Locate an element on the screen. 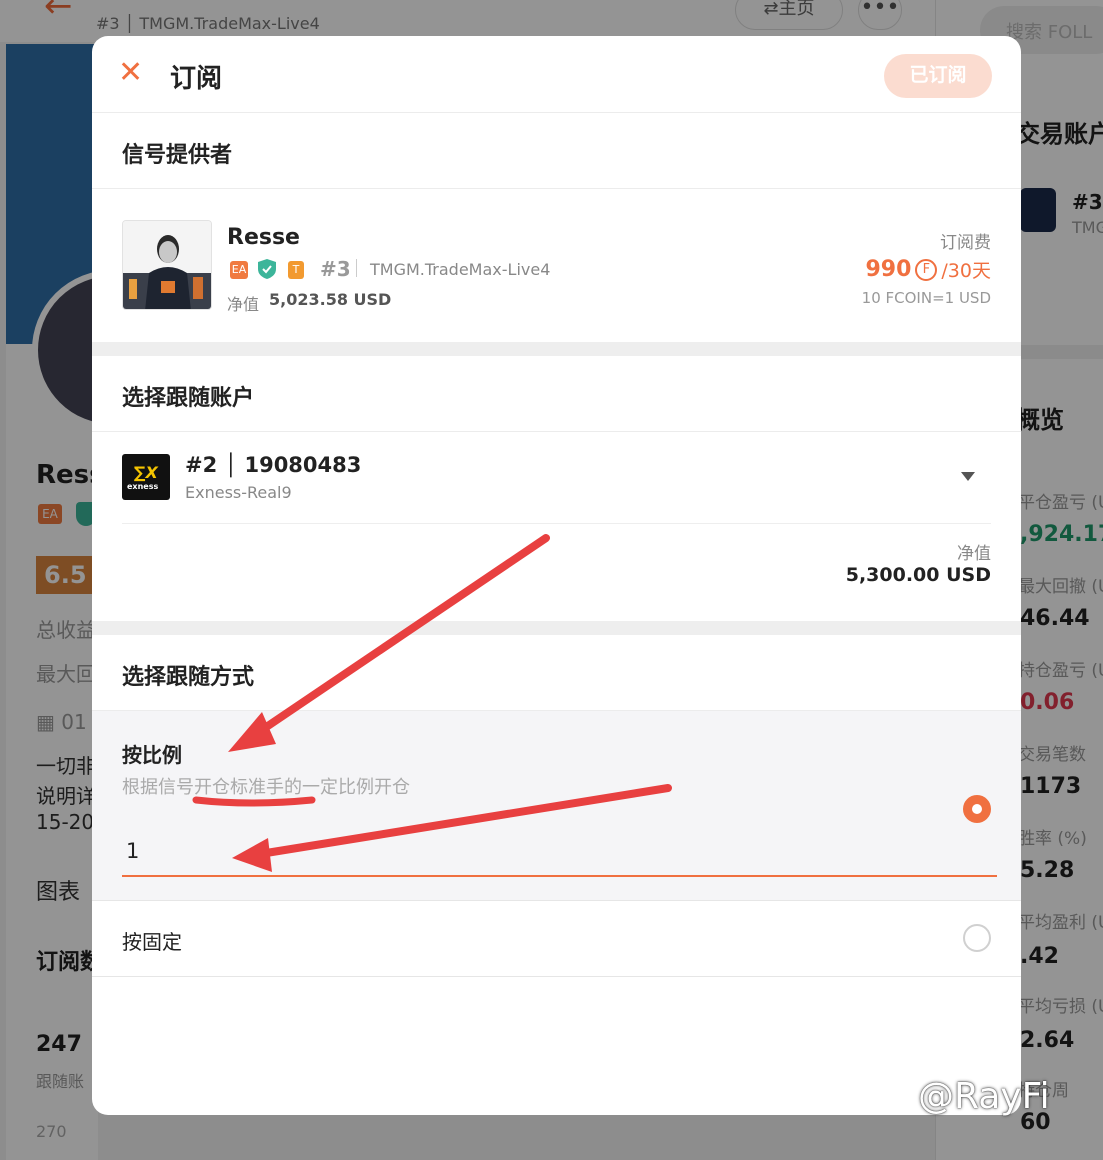  stat-value: 2.64 is located at coordinates (1047, 1040).